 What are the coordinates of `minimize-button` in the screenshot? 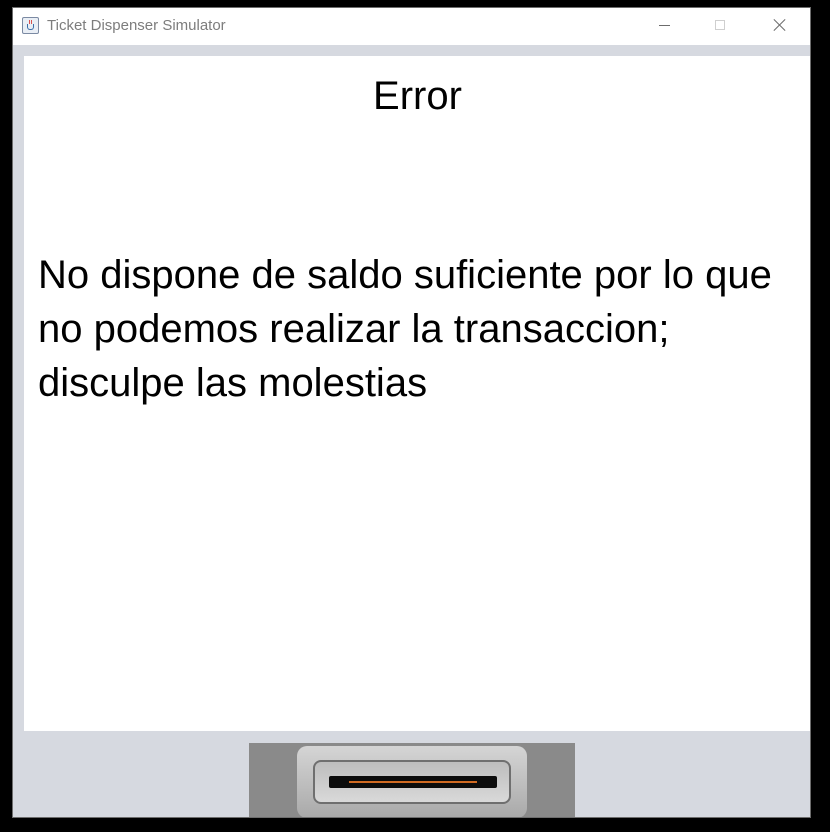 It's located at (665, 26).